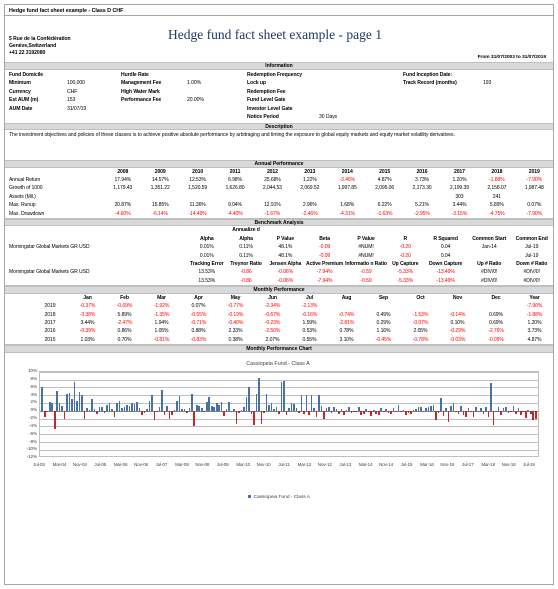  I want to click on y-tick-label: -8%, so click(33, 441).